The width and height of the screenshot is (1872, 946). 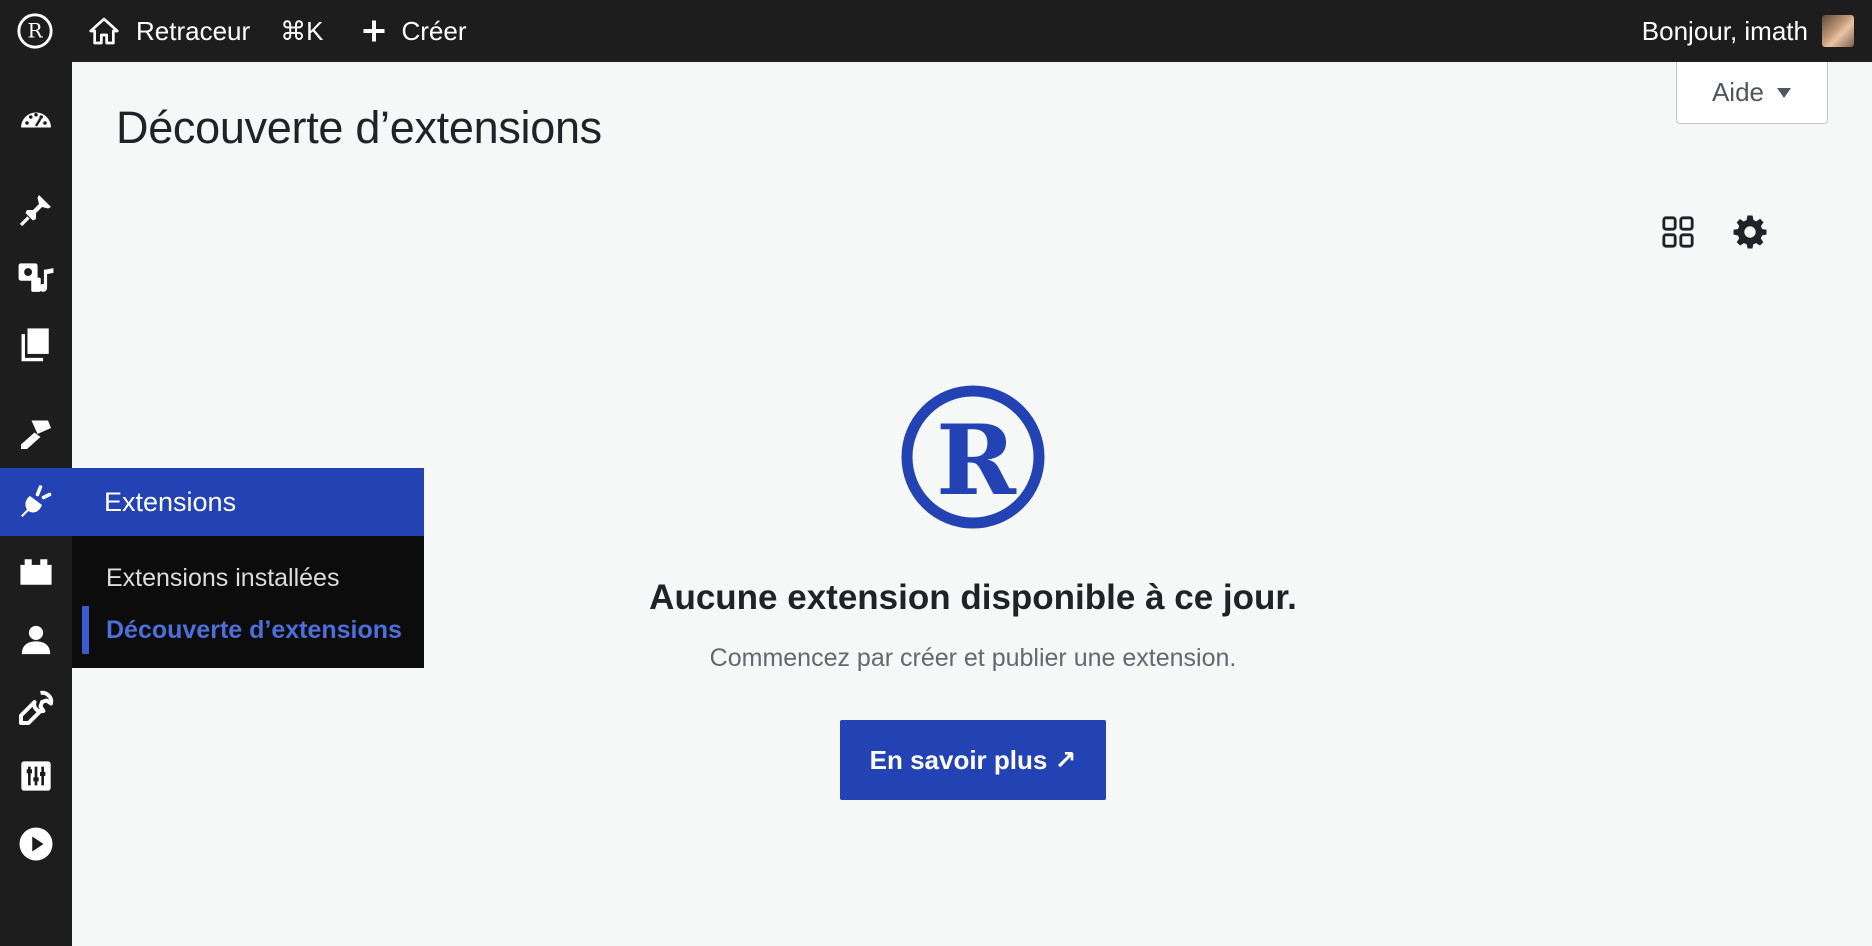 I want to click on site-link: Retraceur, so click(x=167, y=31).